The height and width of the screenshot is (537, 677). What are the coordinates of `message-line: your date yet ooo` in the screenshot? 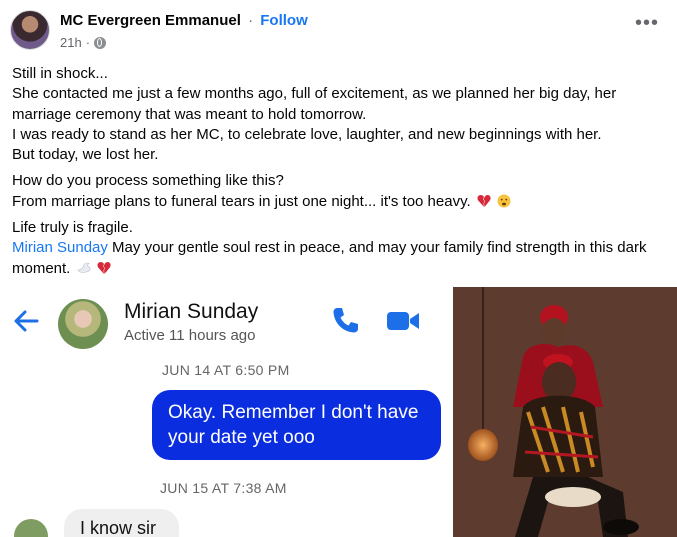 It's located at (241, 437).